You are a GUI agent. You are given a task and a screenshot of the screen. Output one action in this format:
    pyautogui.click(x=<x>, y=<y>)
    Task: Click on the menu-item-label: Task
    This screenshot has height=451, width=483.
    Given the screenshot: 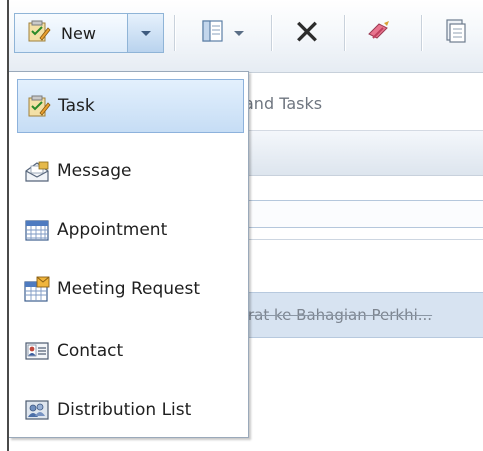 What is the action you would take?
    pyautogui.click(x=76, y=106)
    